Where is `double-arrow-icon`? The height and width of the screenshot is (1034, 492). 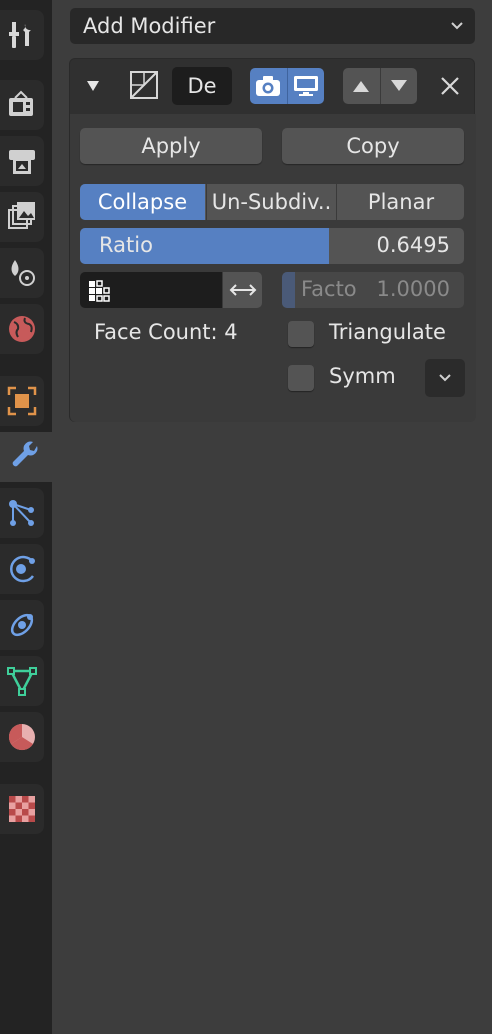
double-arrow-icon is located at coordinates (242, 290).